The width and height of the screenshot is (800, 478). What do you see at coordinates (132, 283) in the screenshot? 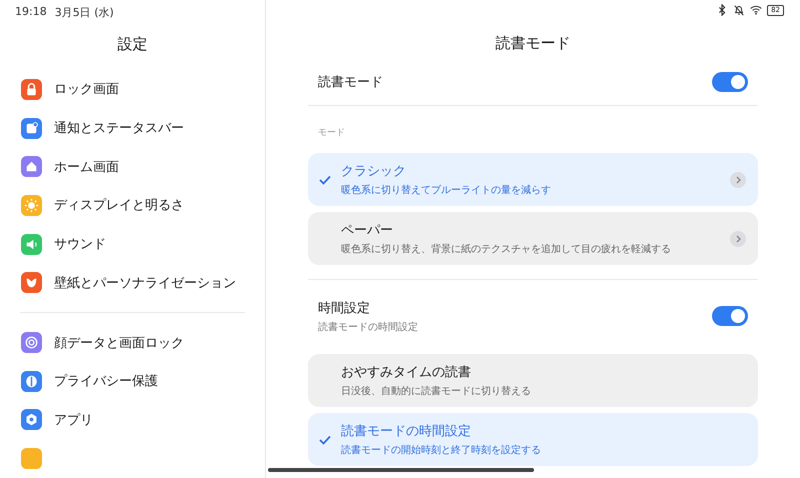
I see `sidebar-item: 壁紙とパーソナライゼーション` at bounding box center [132, 283].